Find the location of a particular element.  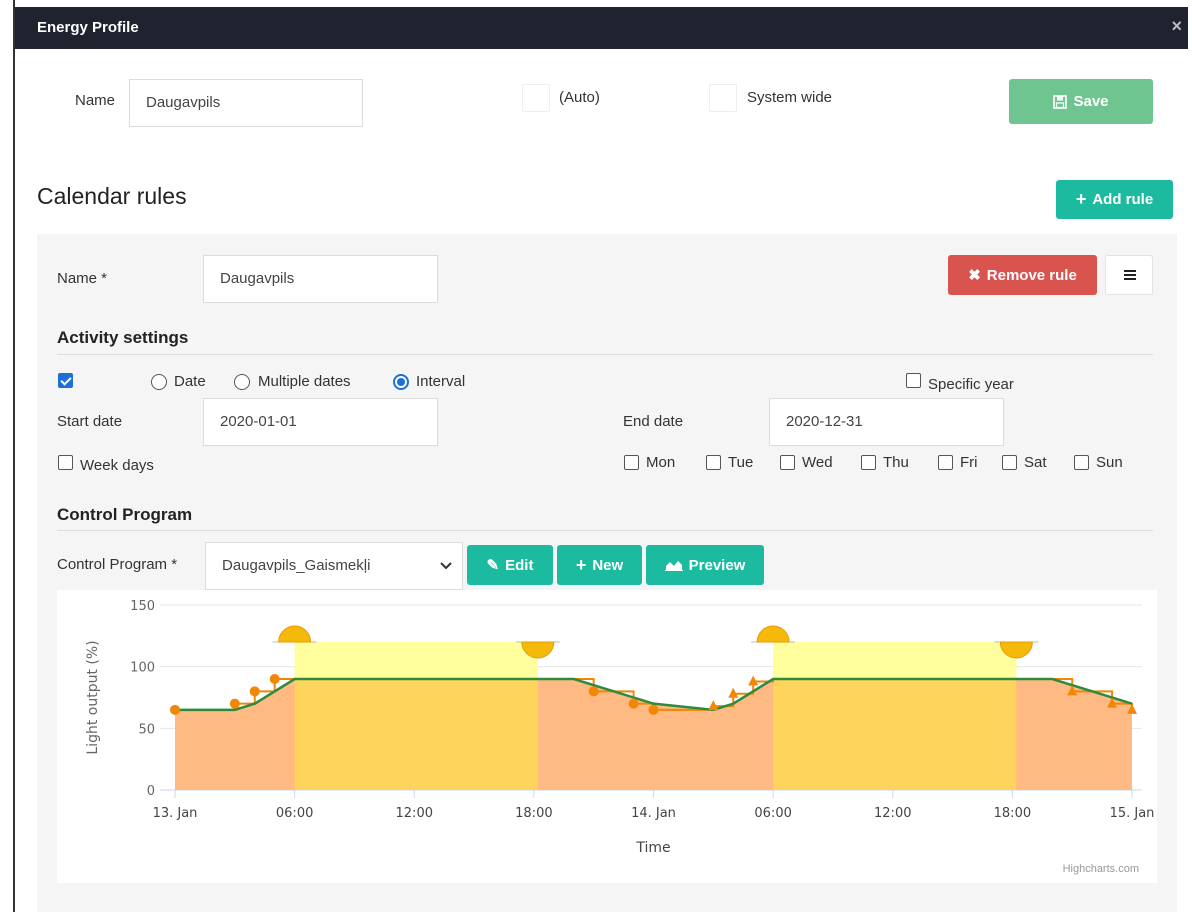

add-rule-button: + Add rule is located at coordinates (1114, 199).